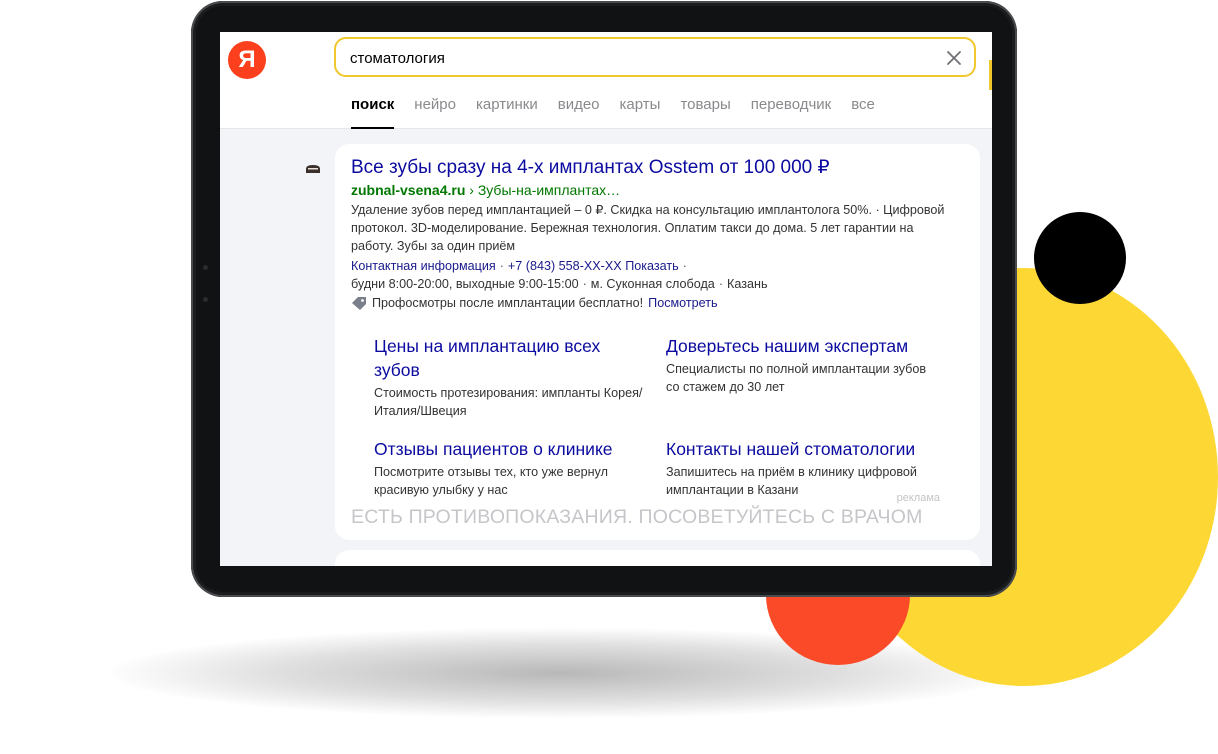 The image size is (1218, 754). What do you see at coordinates (408, 190) in the screenshot?
I see `ad-url-domain: zubnal-vsena4.ru` at bounding box center [408, 190].